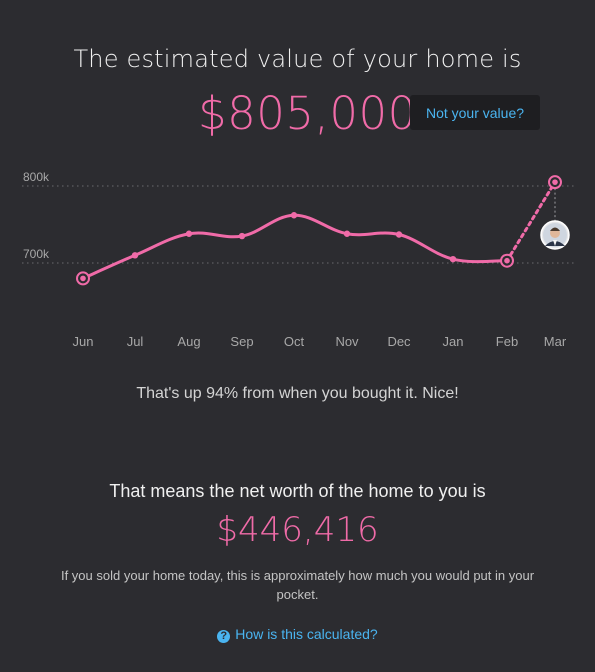  What do you see at coordinates (135, 255) in the screenshot?
I see `data-point-jul` at bounding box center [135, 255].